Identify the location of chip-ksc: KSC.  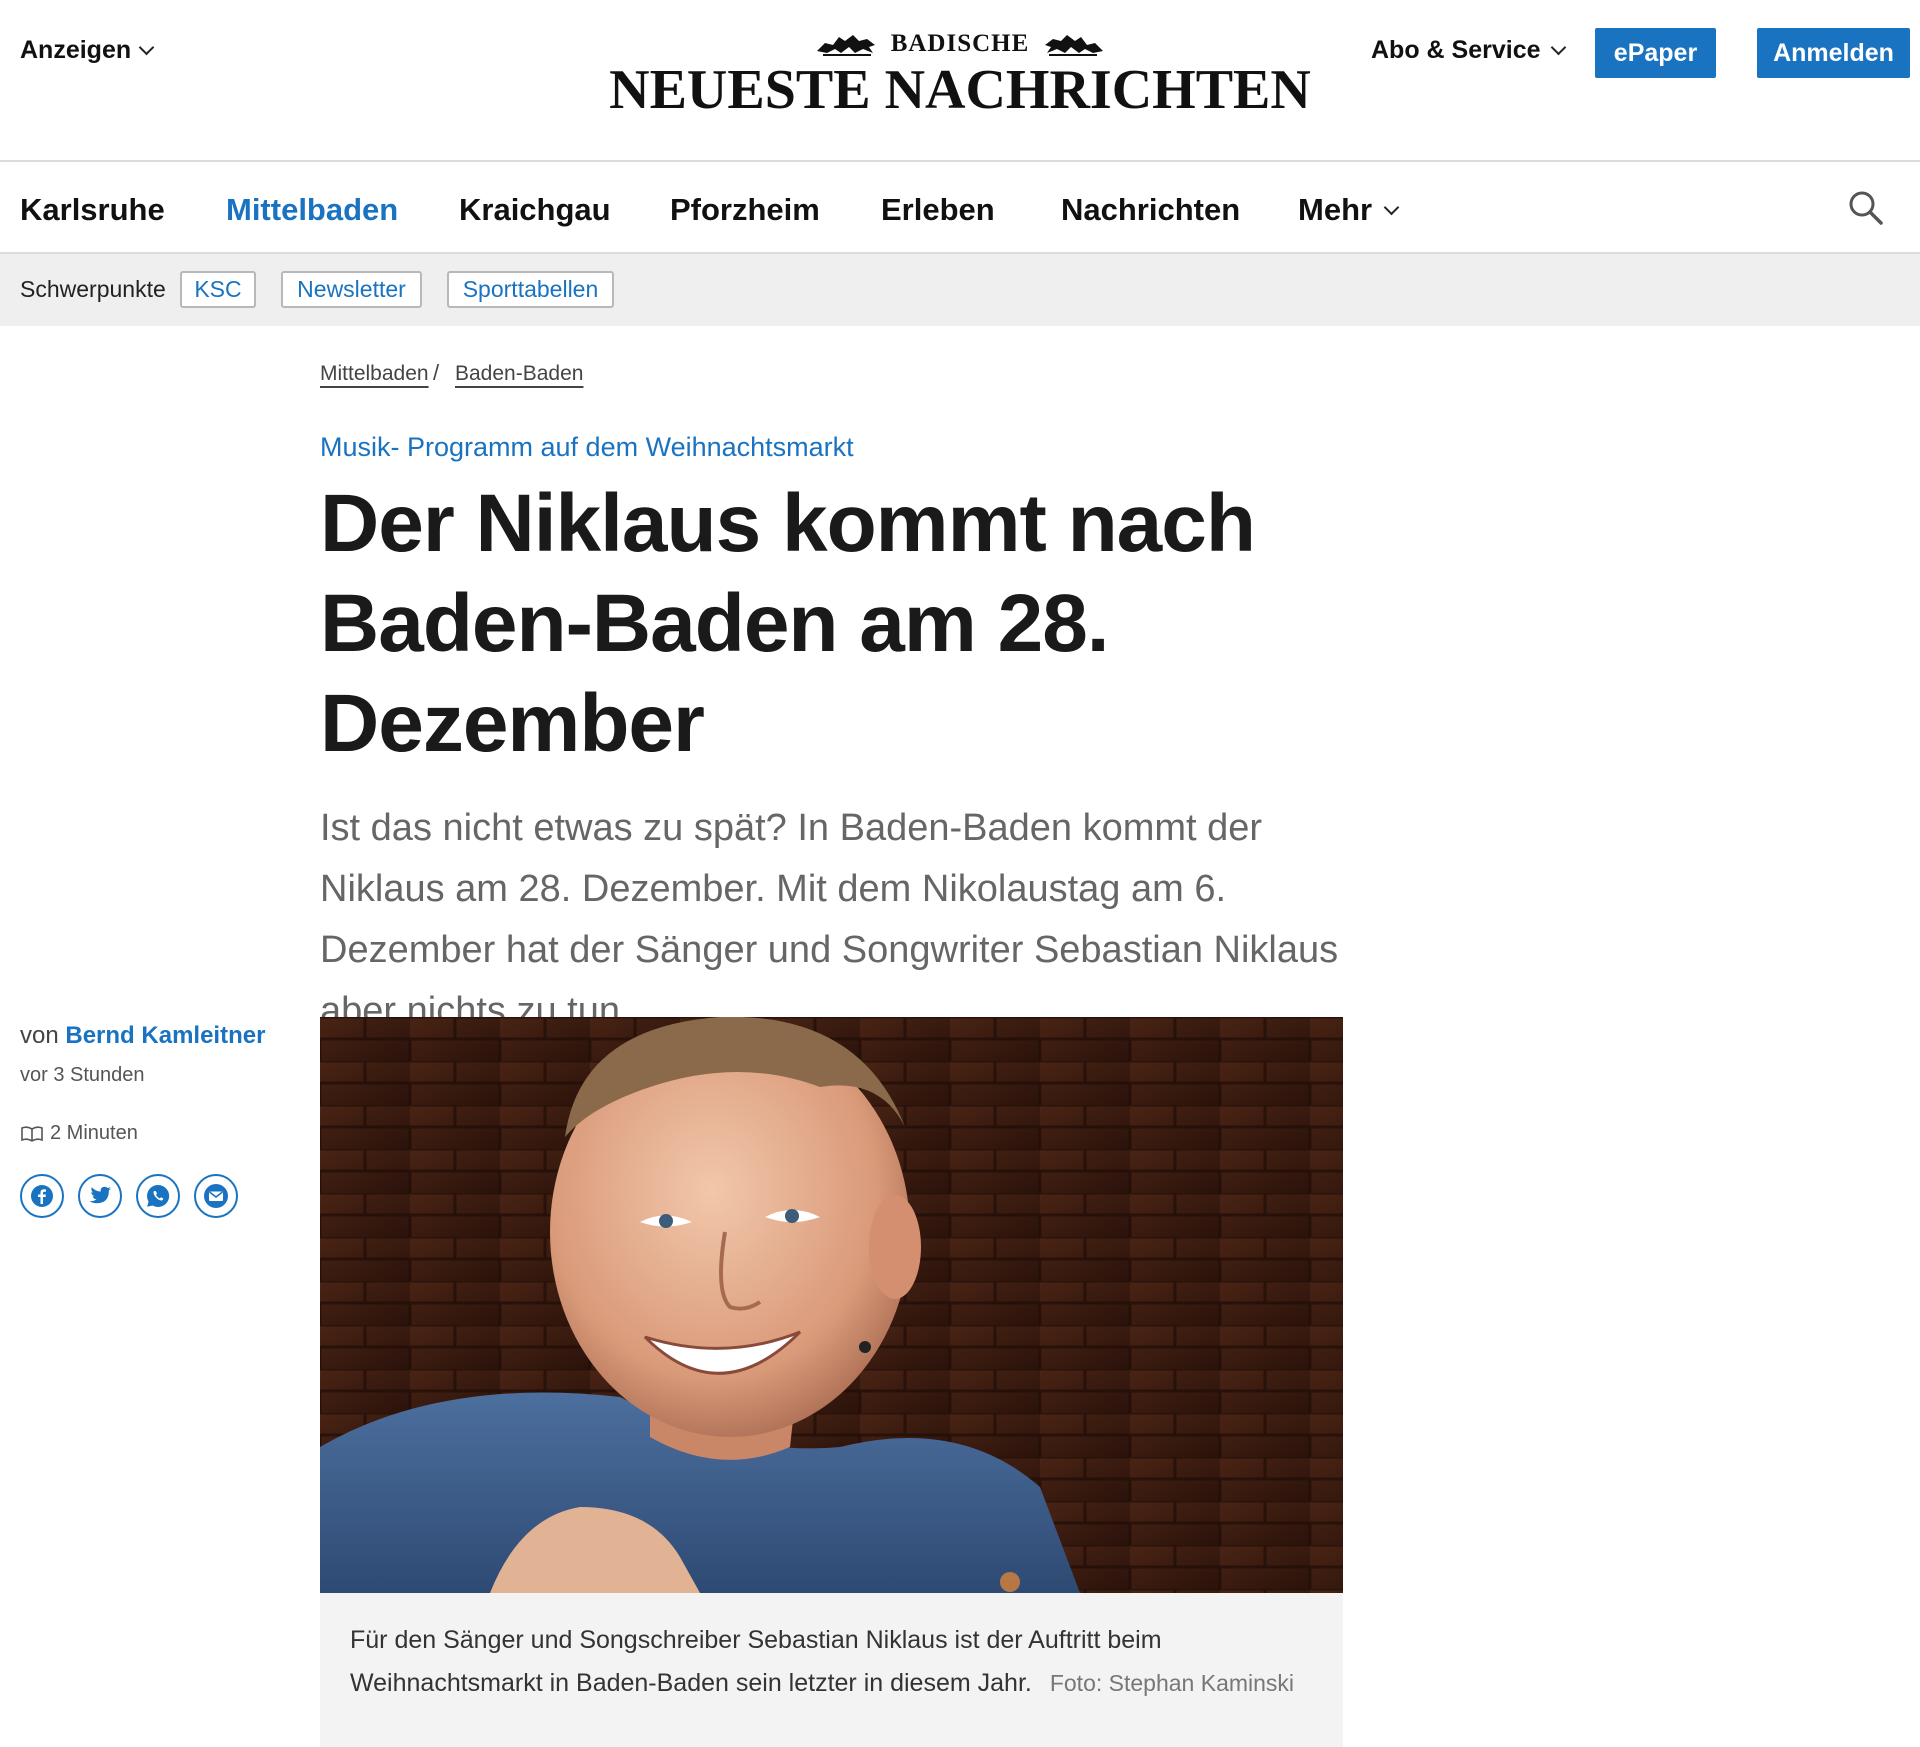
(218, 289).